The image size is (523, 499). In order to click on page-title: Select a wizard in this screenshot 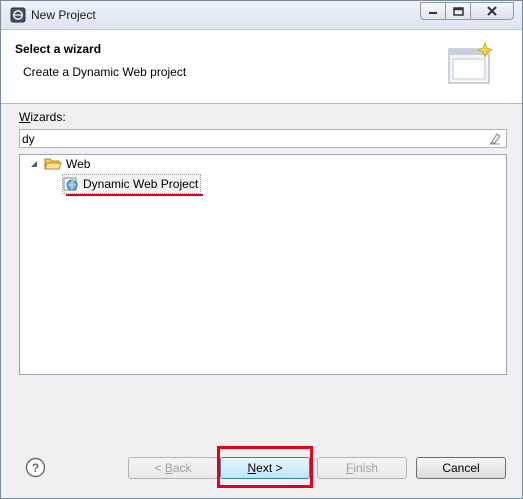, I will do `click(58, 49)`.